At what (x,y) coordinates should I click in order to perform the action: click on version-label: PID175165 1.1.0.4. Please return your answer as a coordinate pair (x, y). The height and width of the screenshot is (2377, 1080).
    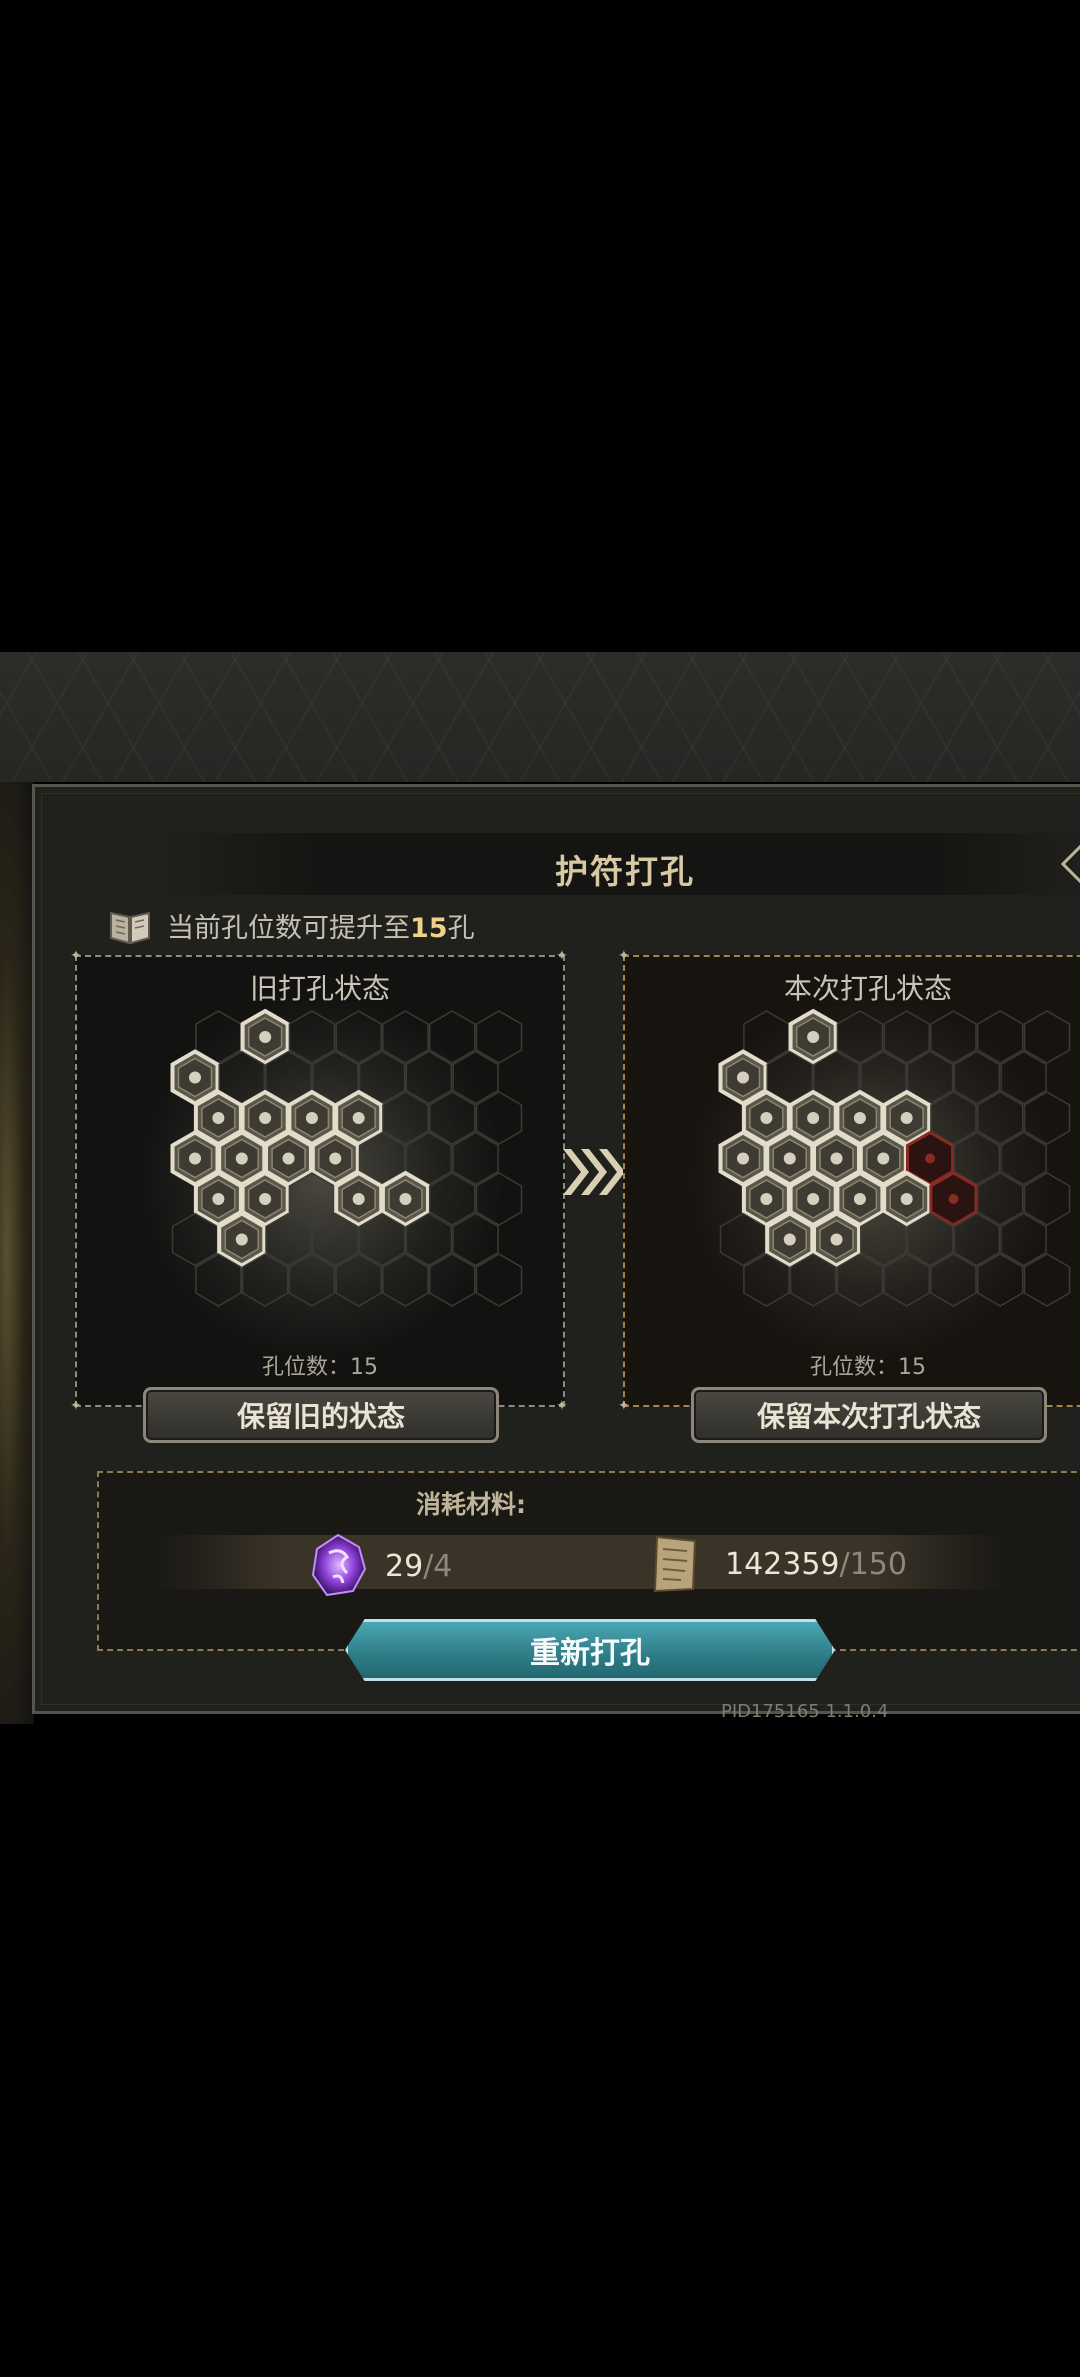
    Looking at the image, I should click on (805, 1711).